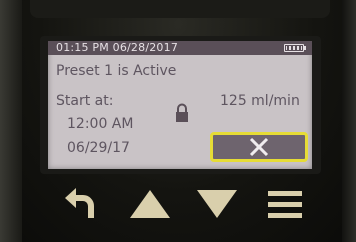  I want to click on down-arrow-icon, so click(217, 204).